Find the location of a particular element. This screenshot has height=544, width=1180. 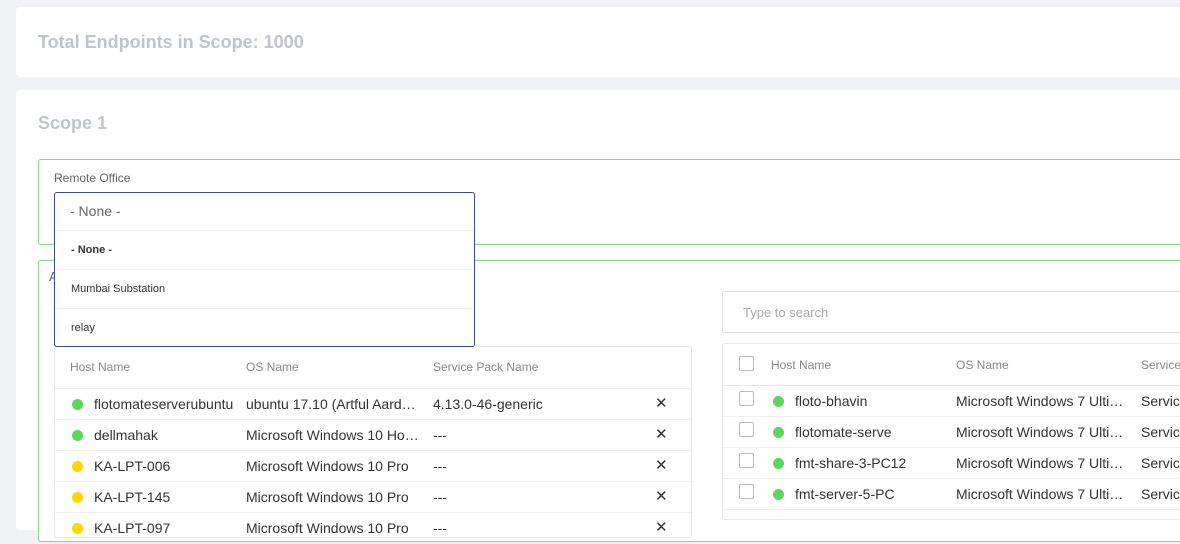

table-row: dellmahak Microsoft Windows 10 Home --- ✕ is located at coordinates (373, 435).